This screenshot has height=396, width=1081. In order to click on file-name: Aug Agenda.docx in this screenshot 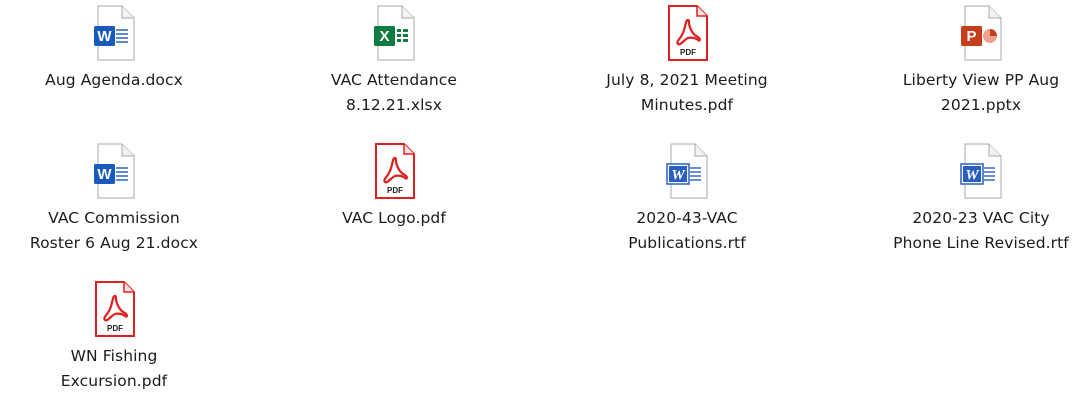, I will do `click(114, 80)`.